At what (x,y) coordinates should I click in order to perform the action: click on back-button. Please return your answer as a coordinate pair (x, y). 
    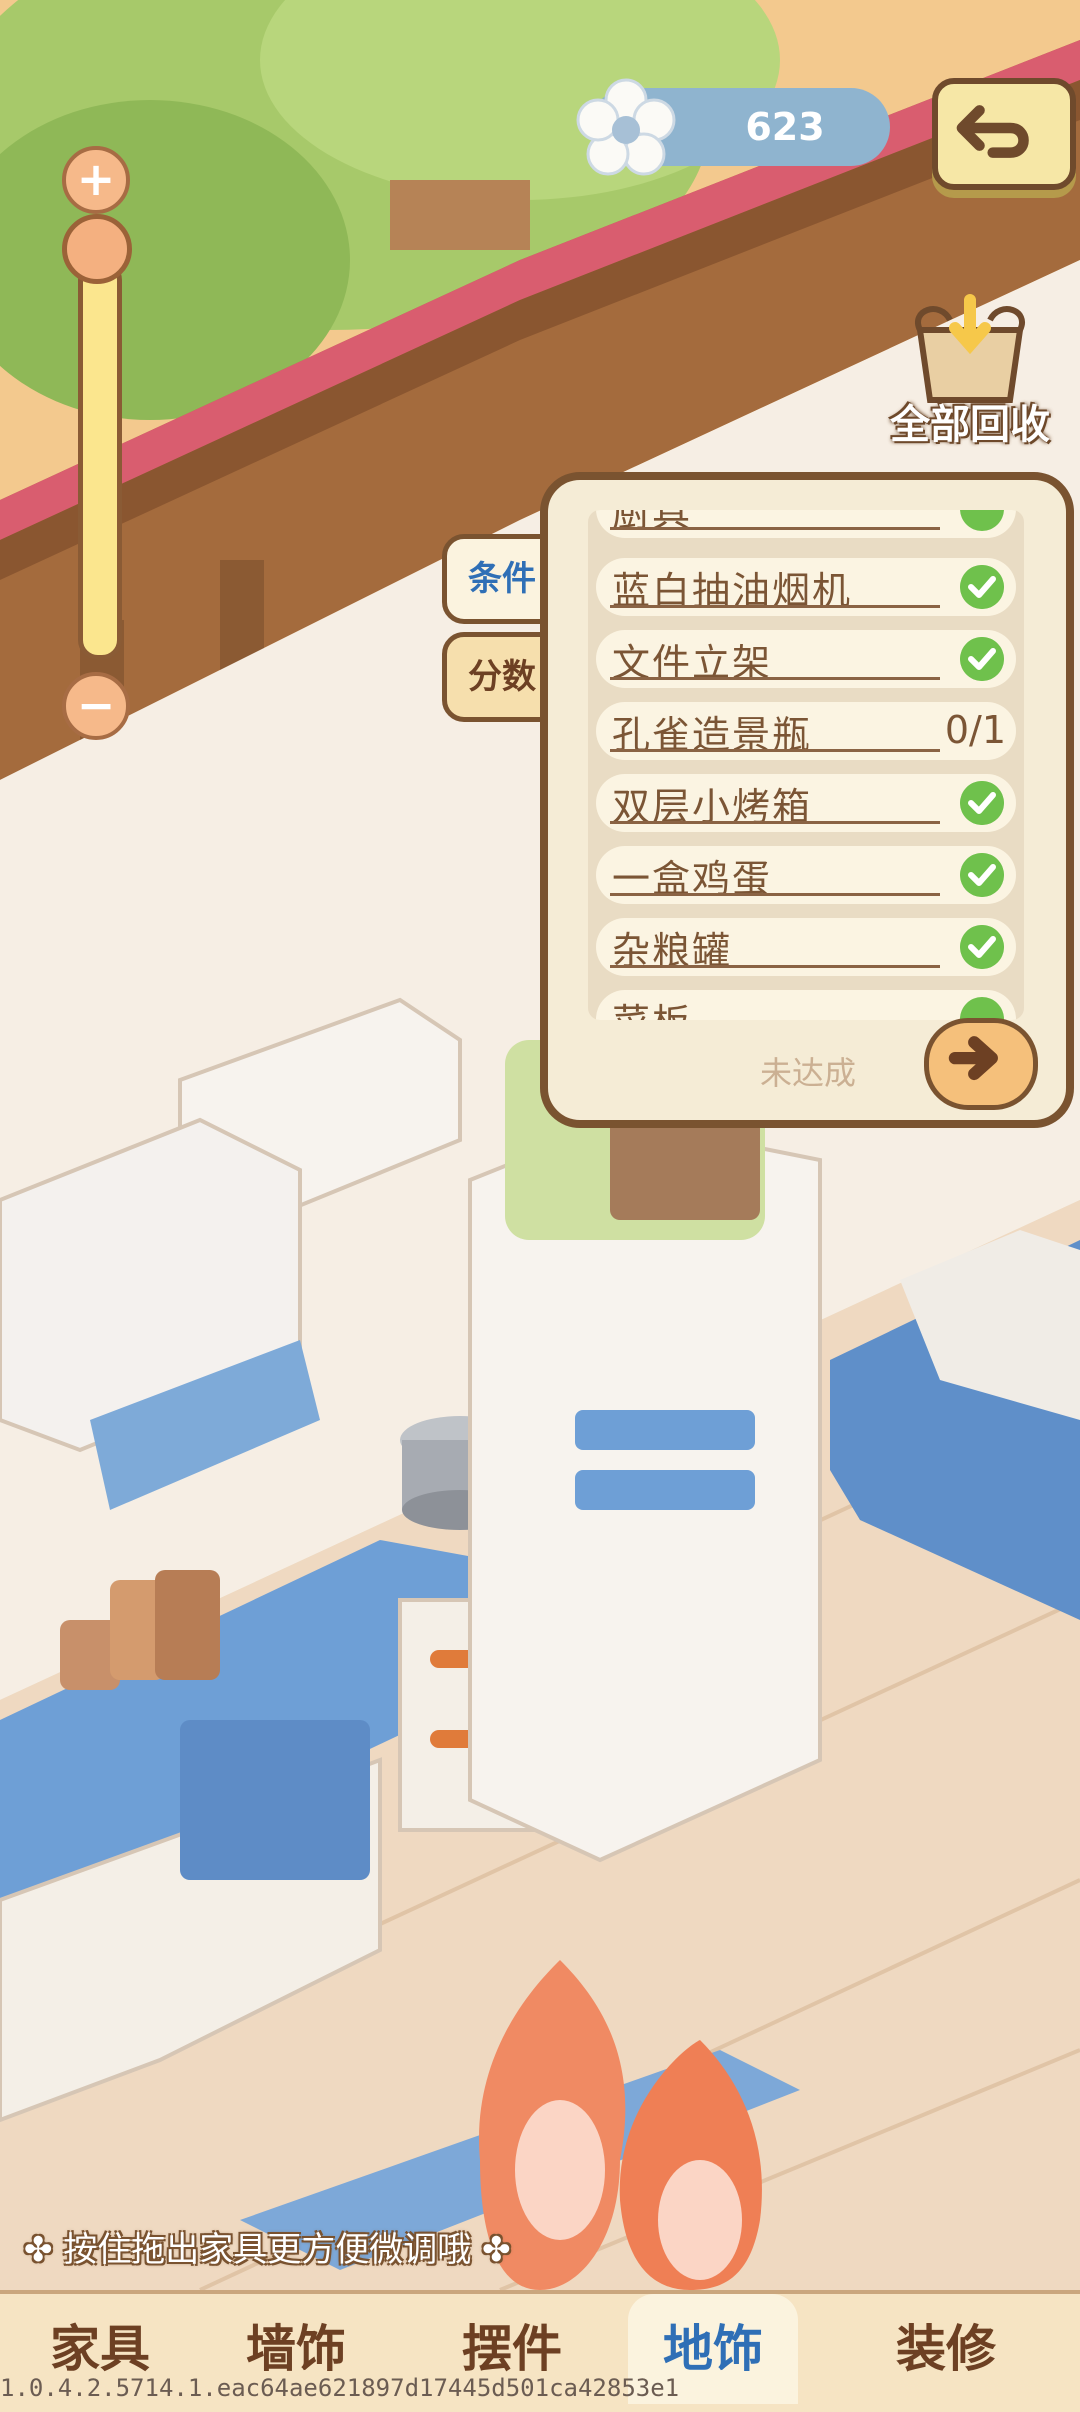
    Looking at the image, I should click on (1004, 134).